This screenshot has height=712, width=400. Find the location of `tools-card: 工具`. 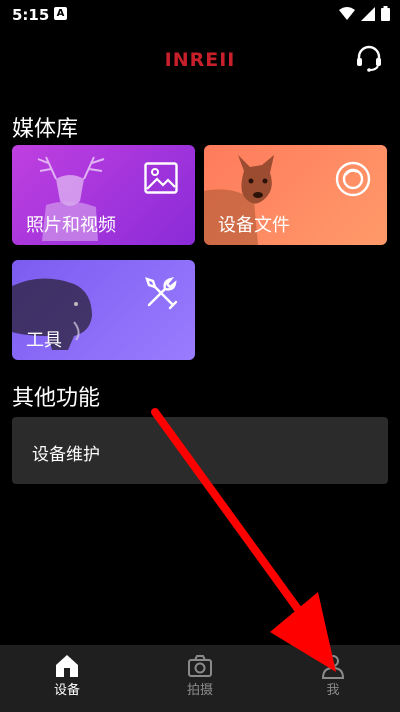

tools-card: 工具 is located at coordinates (103, 310).